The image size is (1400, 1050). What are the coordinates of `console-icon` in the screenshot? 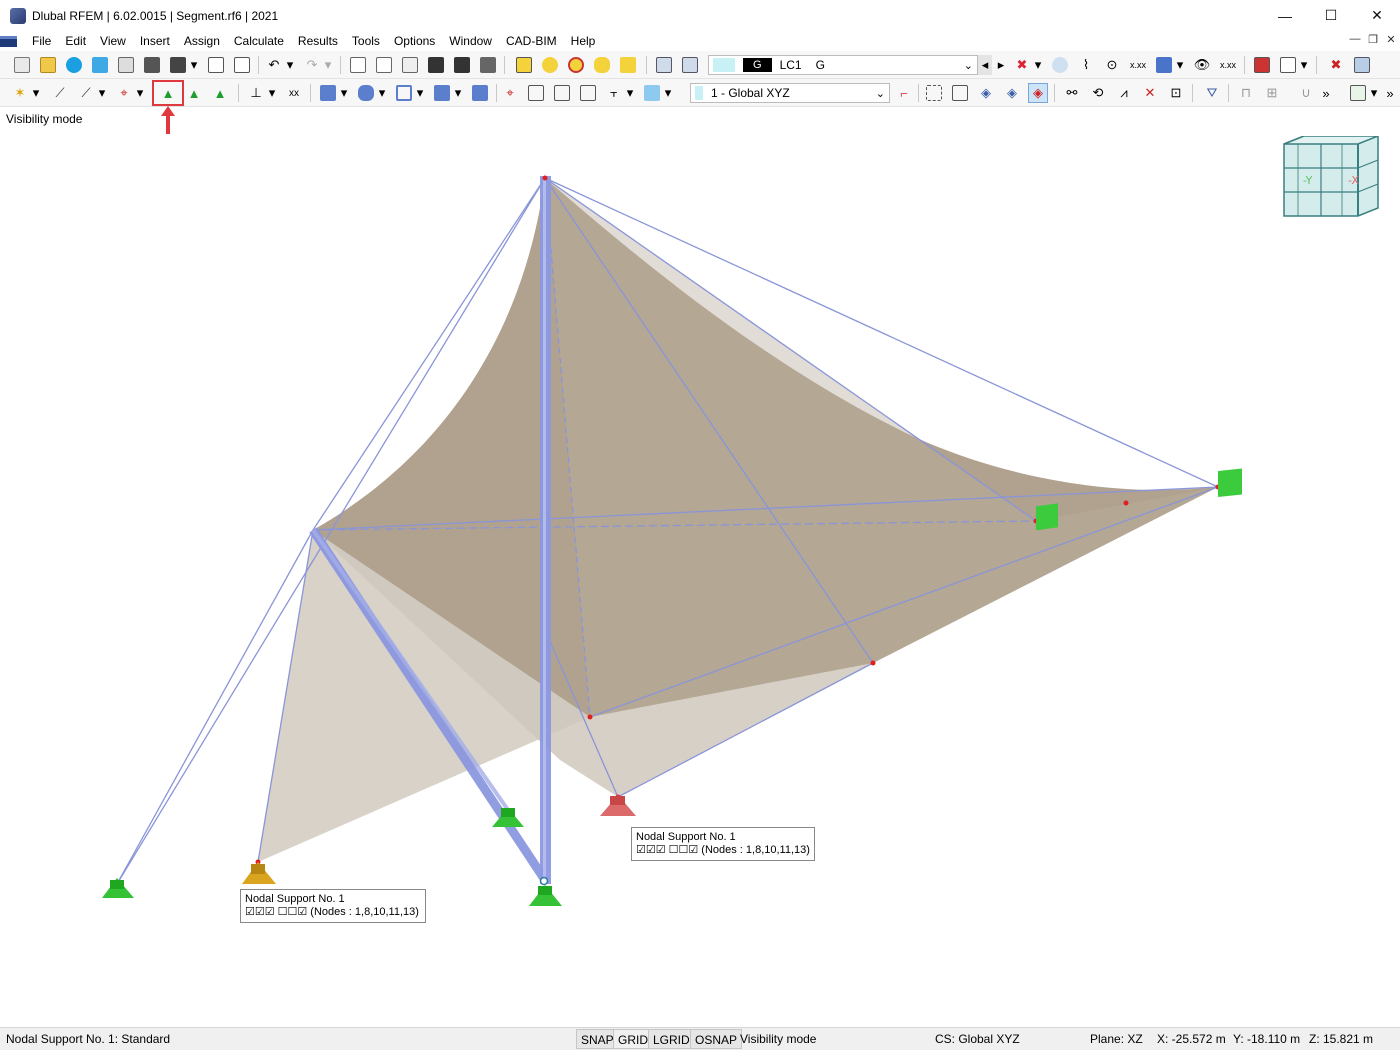 It's located at (436, 65).